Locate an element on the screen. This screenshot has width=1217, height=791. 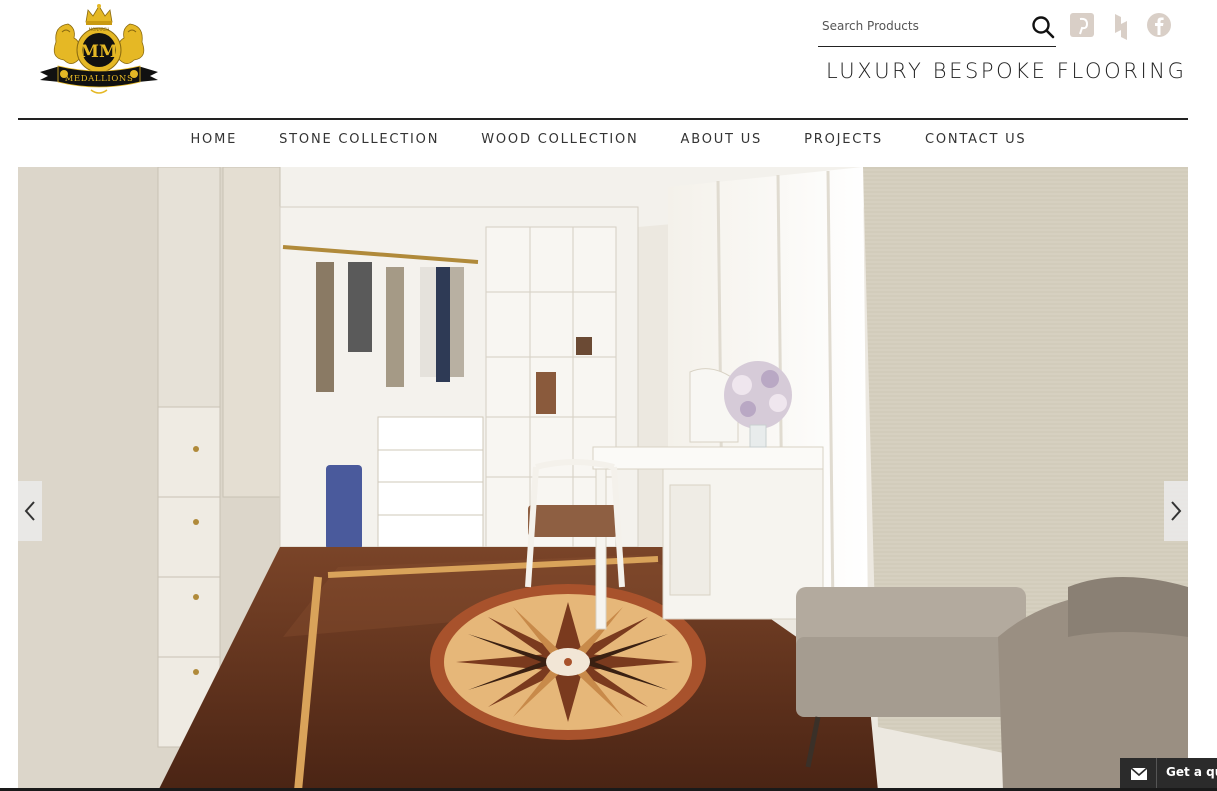
nav-item-about-us: ABOUT US is located at coordinates (722, 142).